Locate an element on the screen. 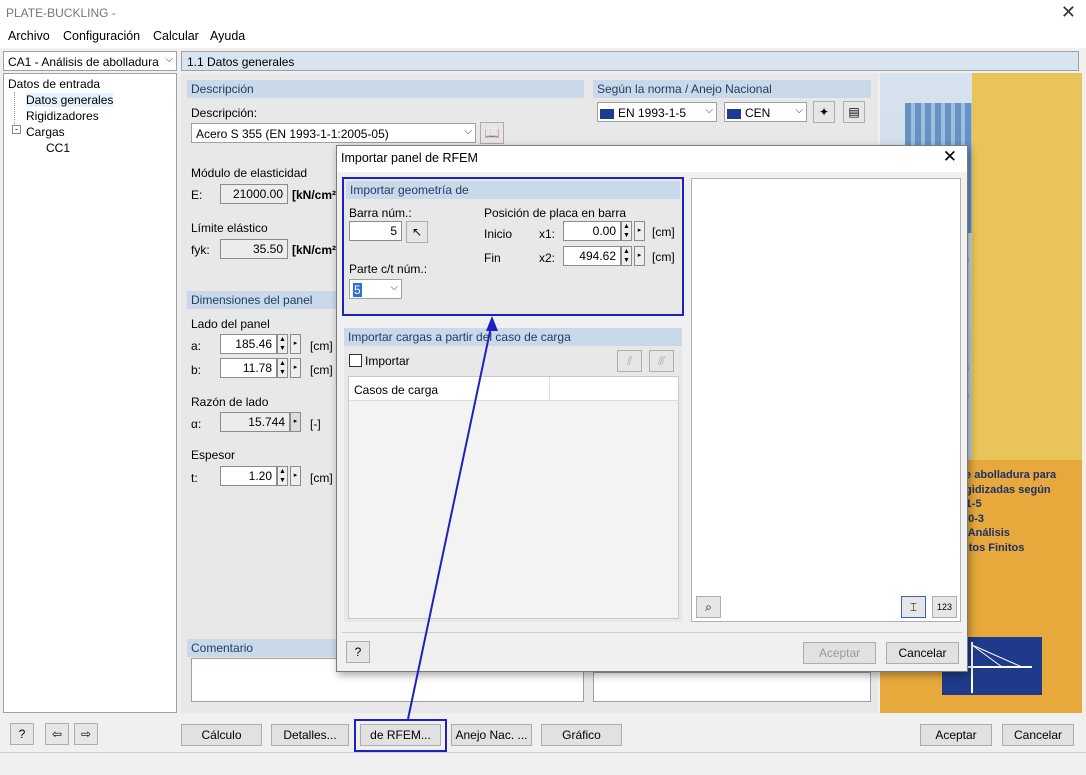  annotation-arrow is located at coordinates (452, 518).